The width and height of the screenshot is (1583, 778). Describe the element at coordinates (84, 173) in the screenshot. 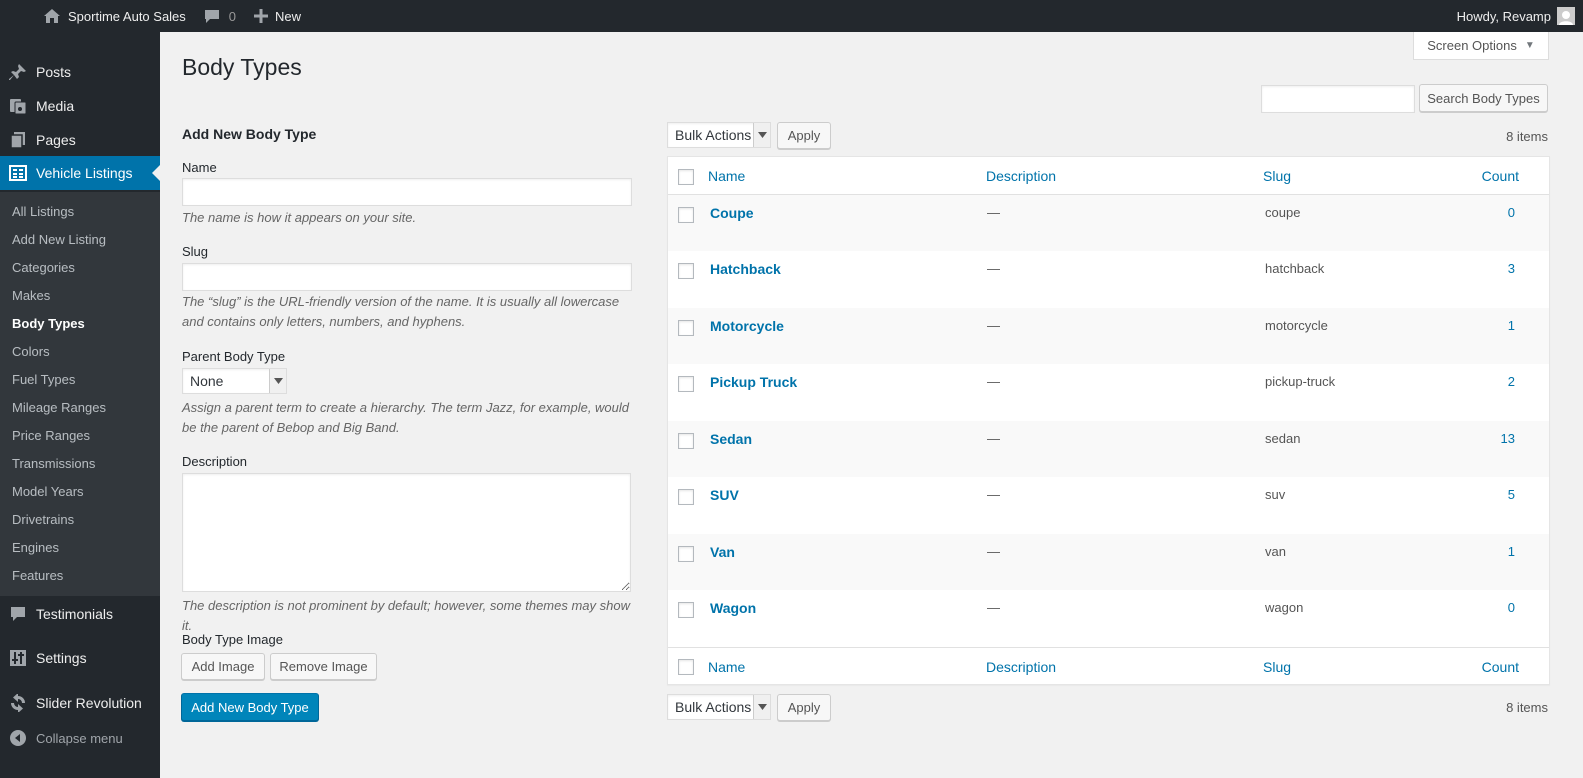

I see `menu-label: Vehicle Listings` at that location.